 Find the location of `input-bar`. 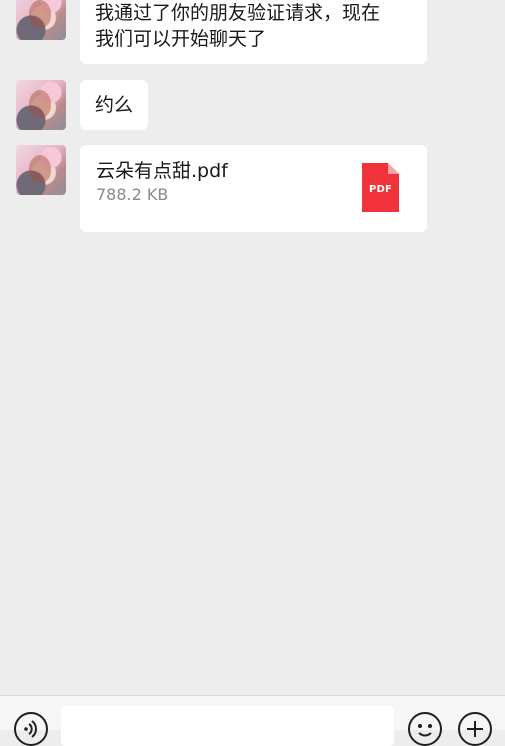

input-bar is located at coordinates (252, 720).